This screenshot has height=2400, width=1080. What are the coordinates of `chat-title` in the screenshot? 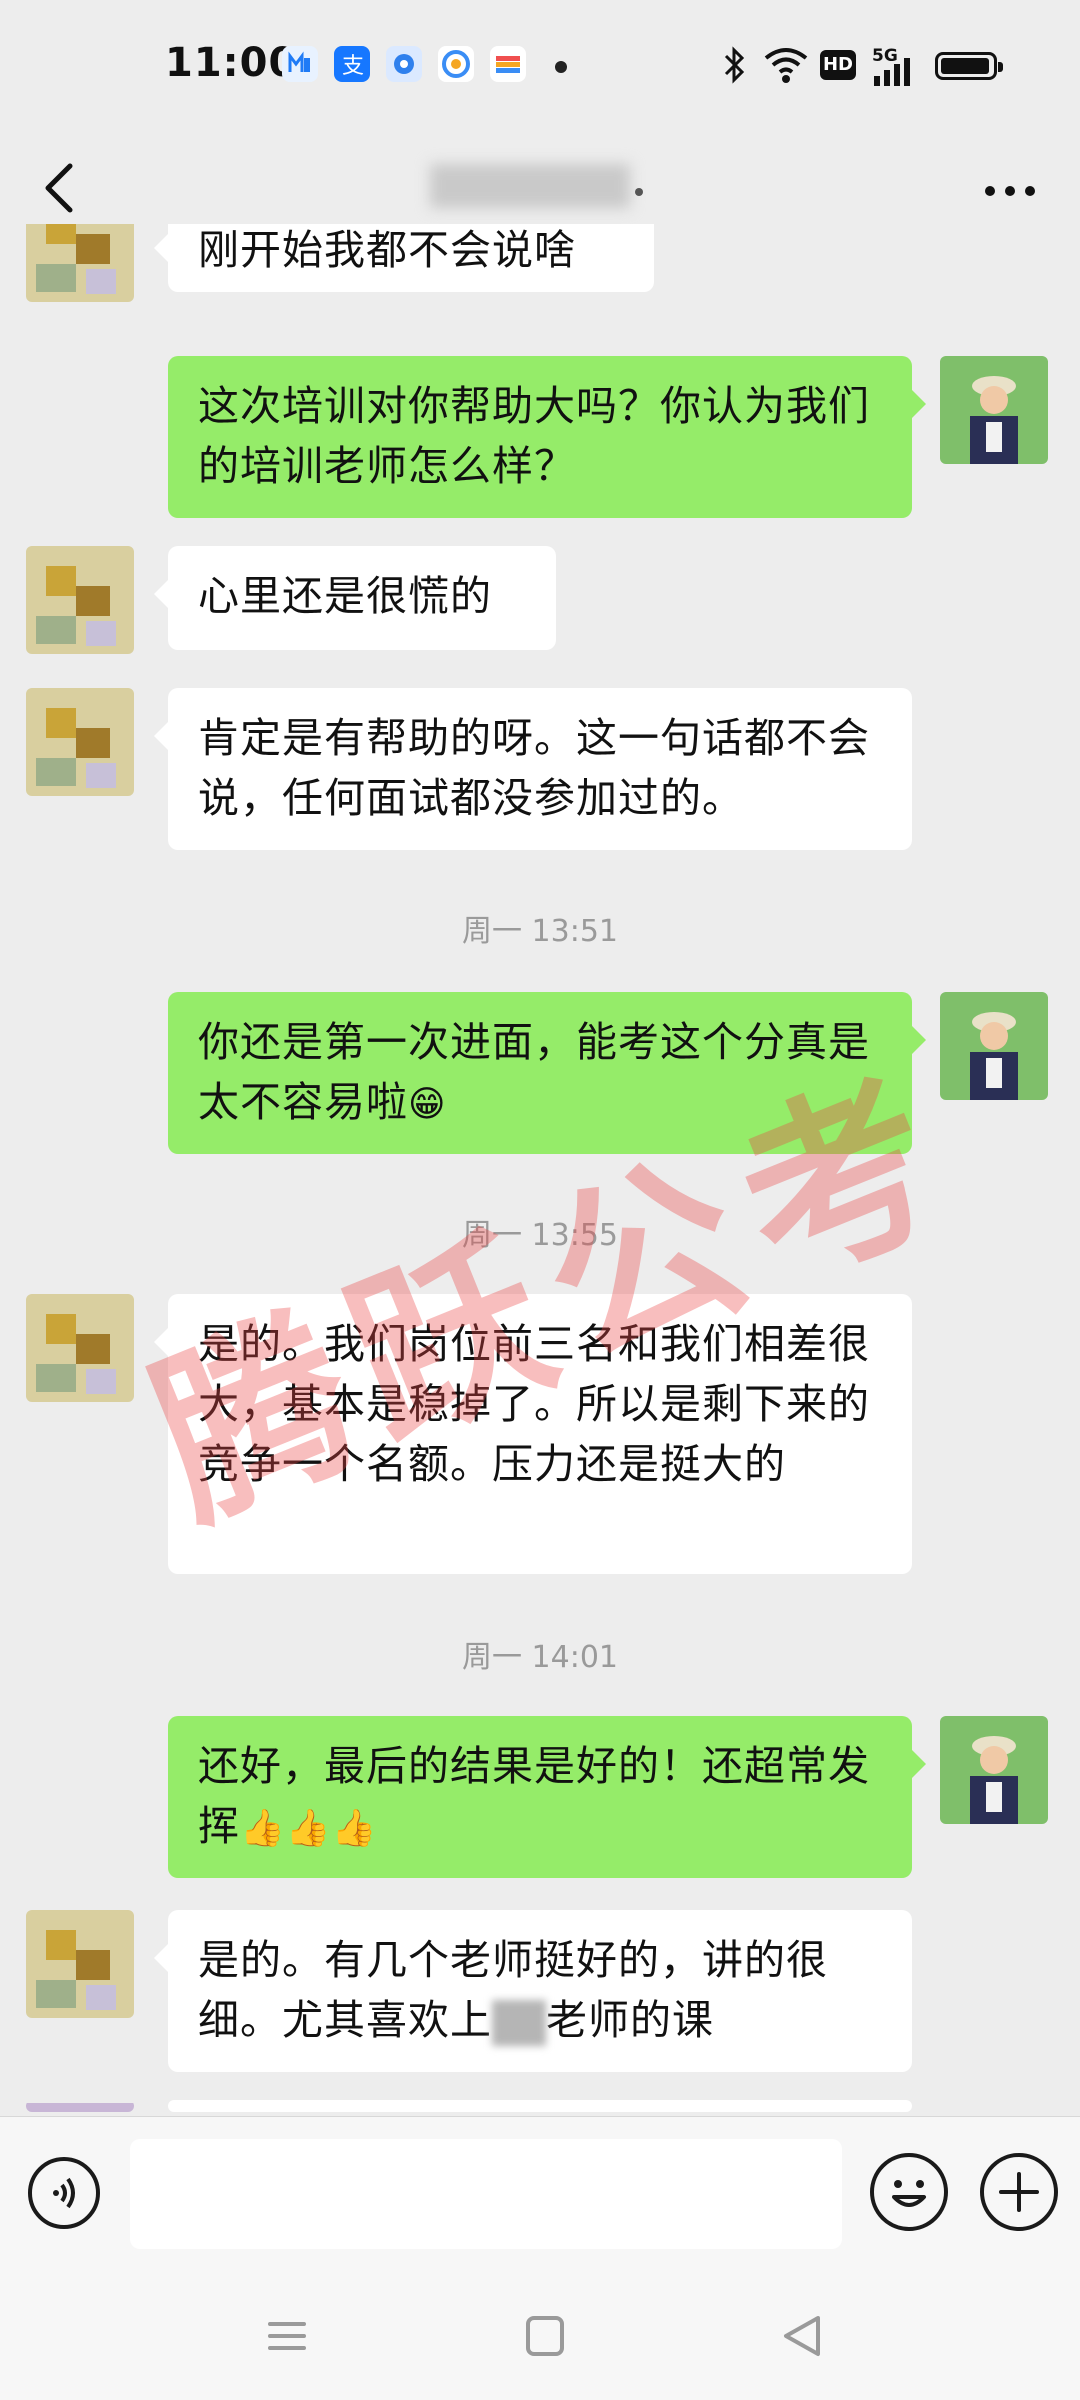 It's located at (540, 184).